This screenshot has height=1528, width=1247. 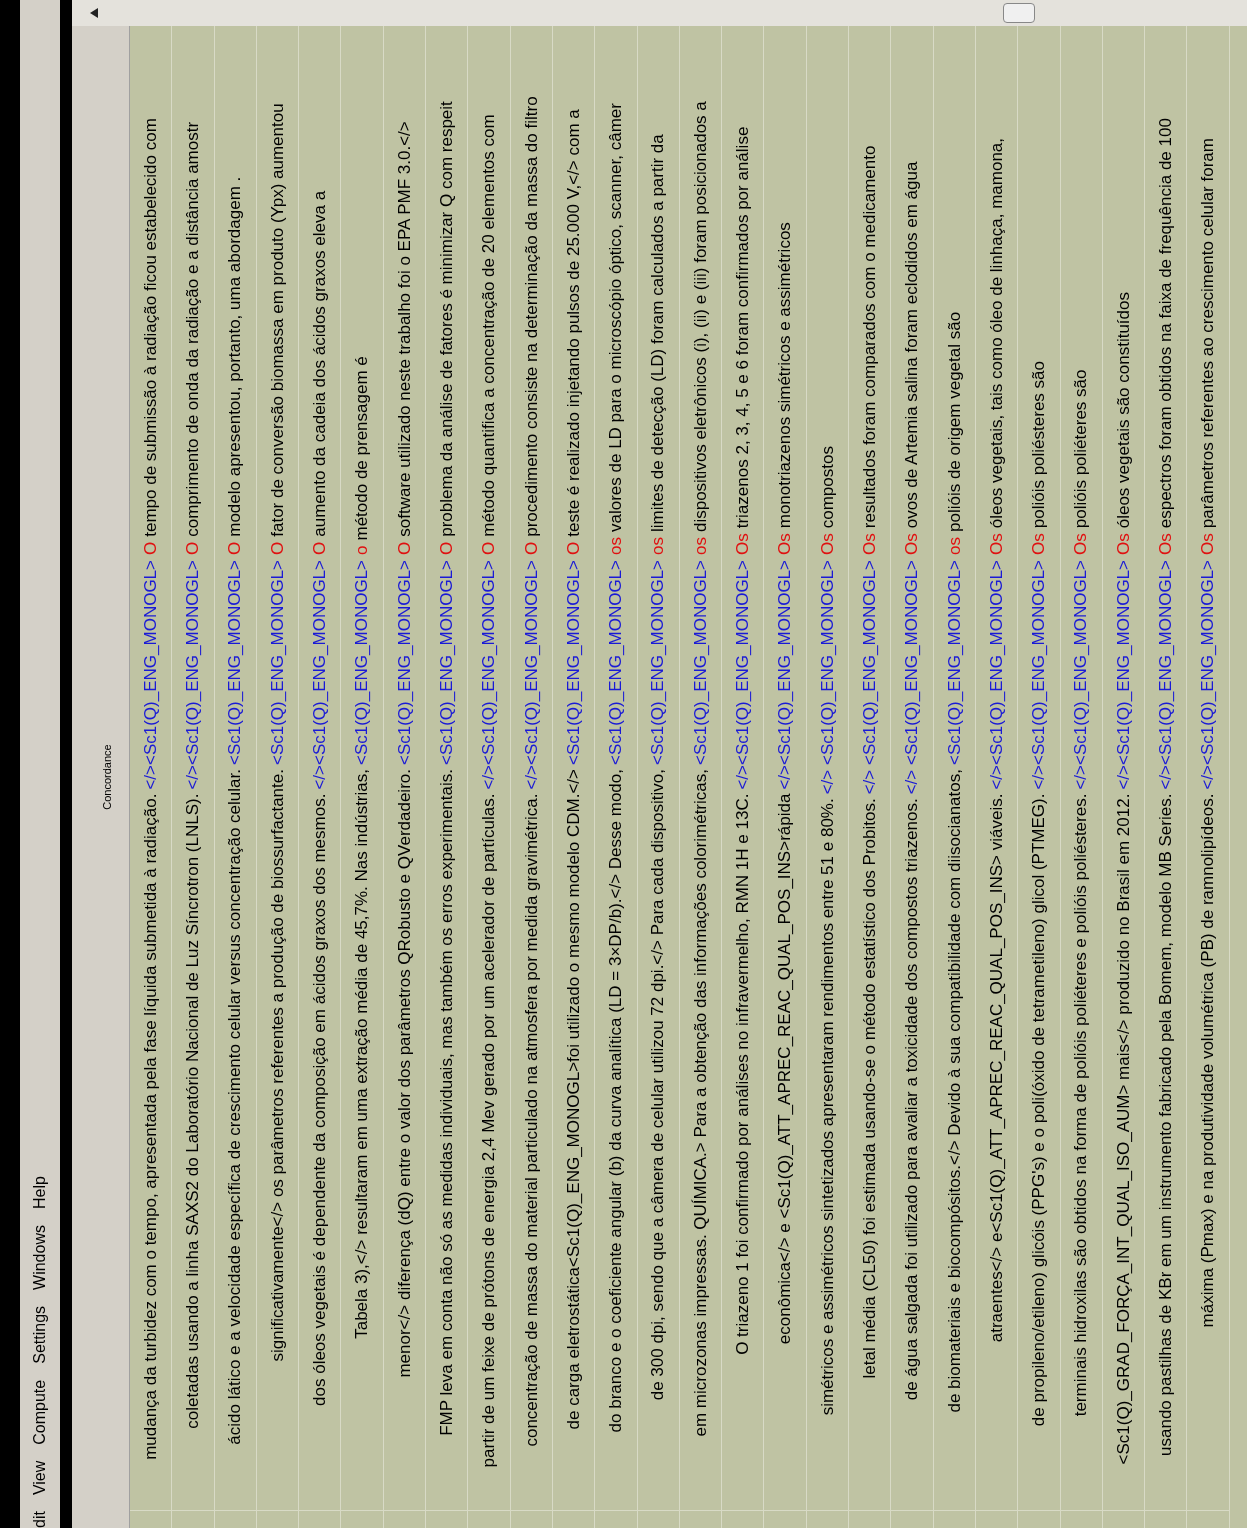 I want to click on left-context: menor</> diferença (dQ) entre o valor dos parâmetros QRobusto e QVerdadeiro., so click(x=404, y=1073).